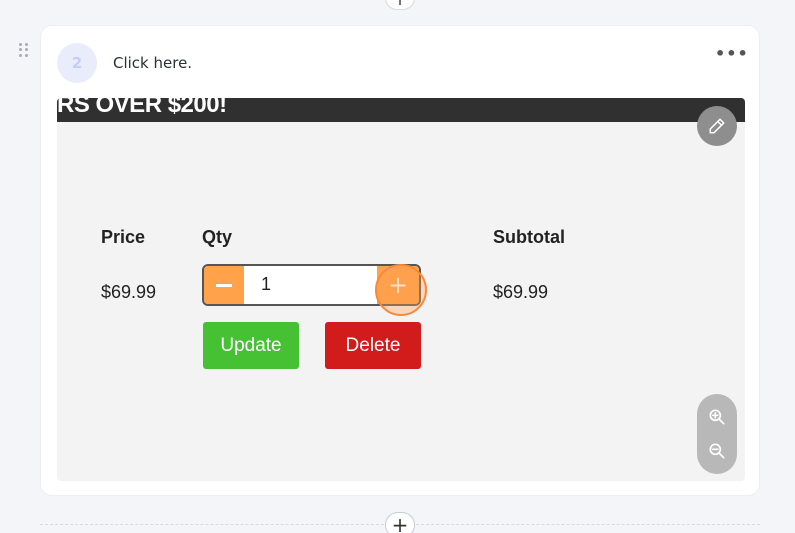  I want to click on subtotal-column-header: Subtotal, so click(529, 237).